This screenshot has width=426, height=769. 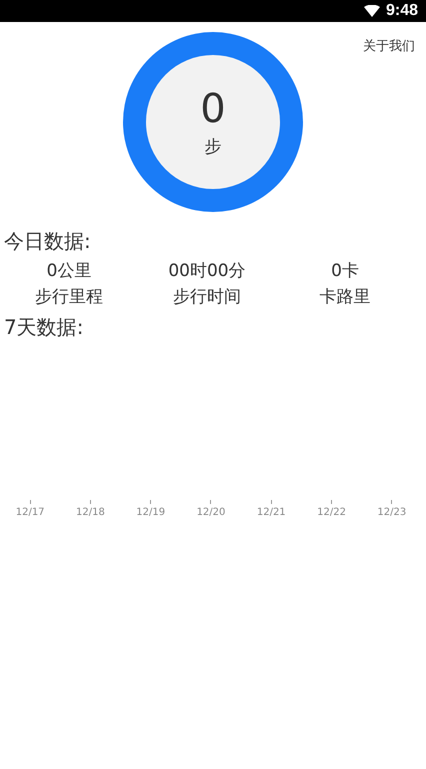 What do you see at coordinates (389, 46) in the screenshot?
I see `about-link: 关于我们` at bounding box center [389, 46].